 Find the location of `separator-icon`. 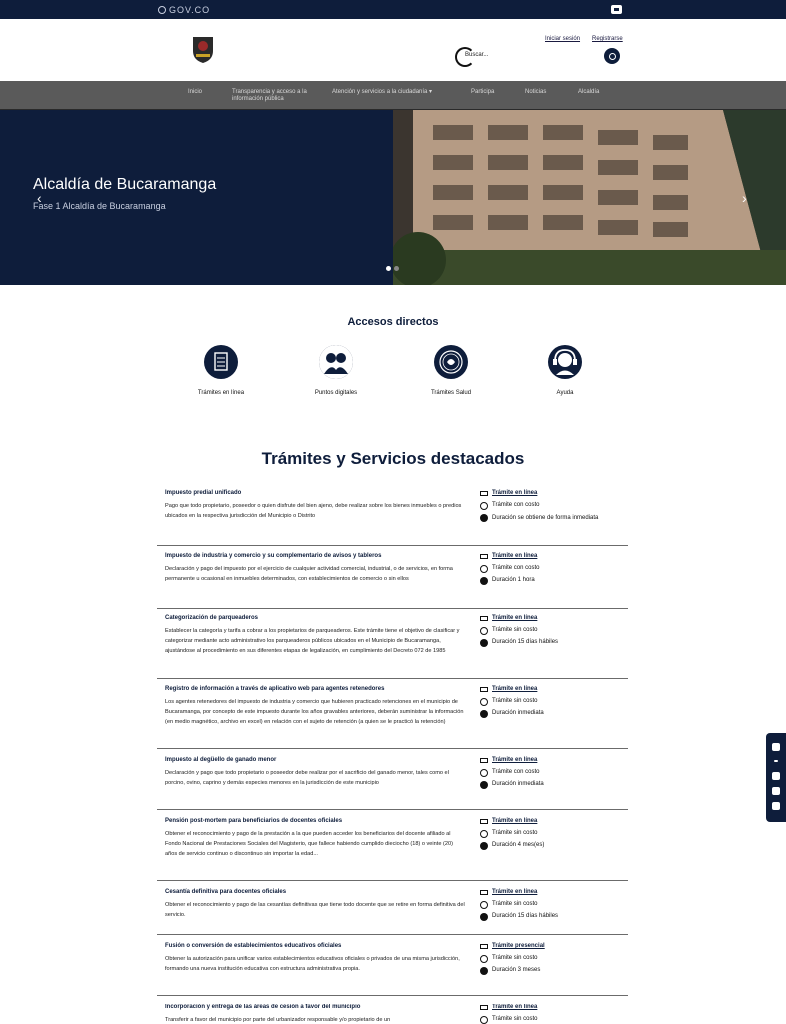

separator-icon is located at coordinates (776, 761).